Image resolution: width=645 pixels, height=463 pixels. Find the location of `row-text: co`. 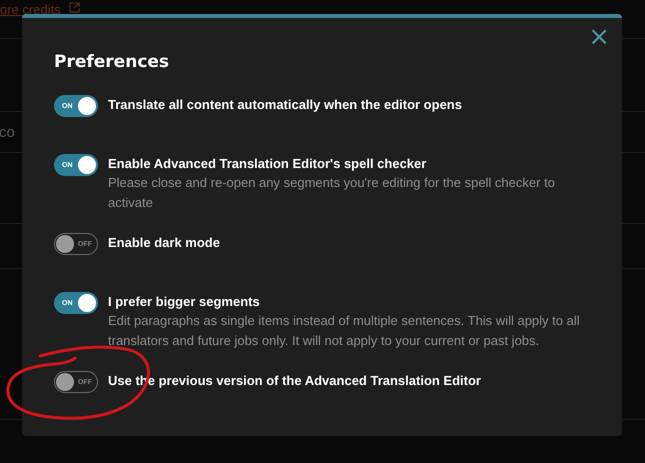

row-text: co is located at coordinates (7, 132).